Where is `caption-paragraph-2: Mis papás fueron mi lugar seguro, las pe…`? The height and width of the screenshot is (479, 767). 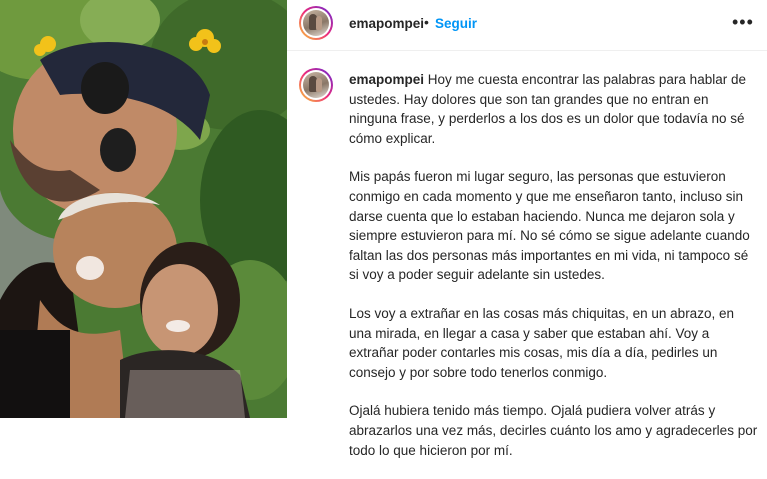
caption-paragraph-2: Mis papás fueron mi lugar seguro, las pe… is located at coordinates (549, 226).